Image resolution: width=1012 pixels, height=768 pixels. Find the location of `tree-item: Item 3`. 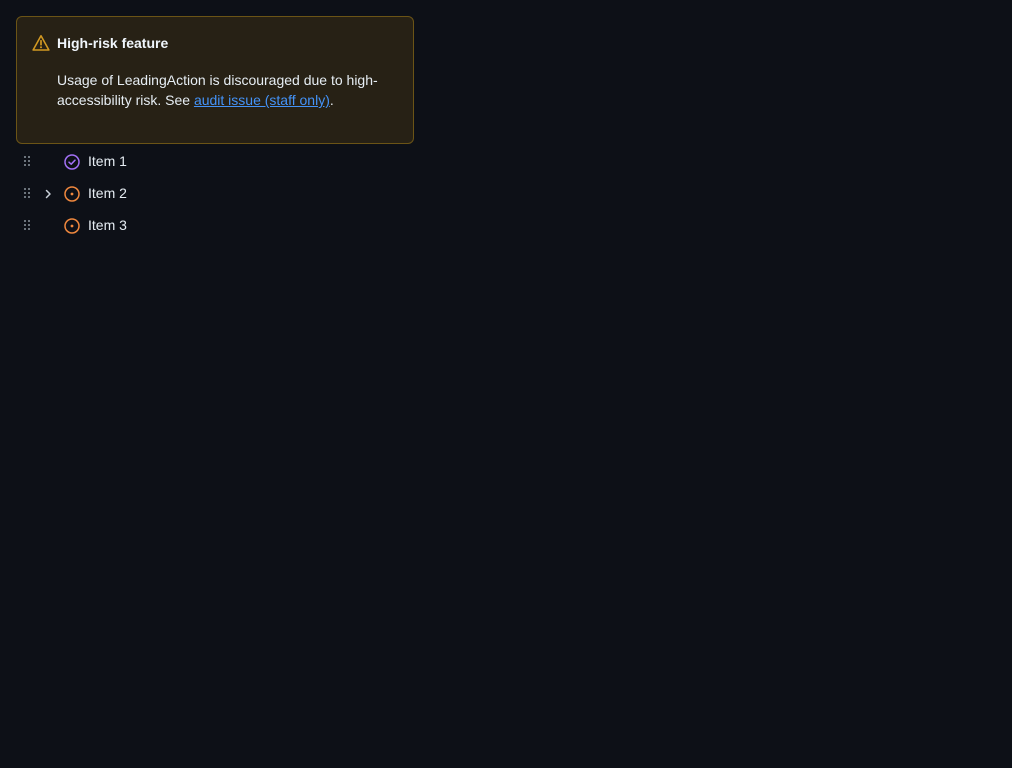

tree-item: Item 3 is located at coordinates (215, 226).